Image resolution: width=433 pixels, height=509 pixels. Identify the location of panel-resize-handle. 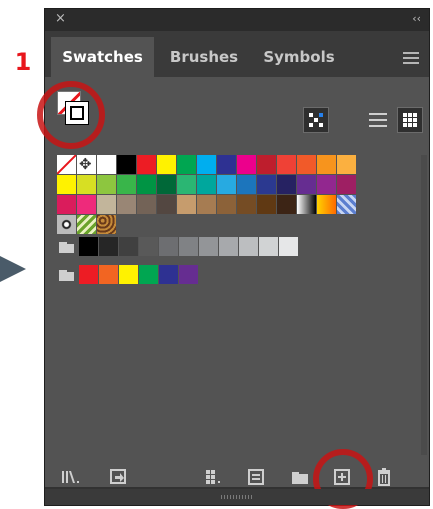
(237, 497).